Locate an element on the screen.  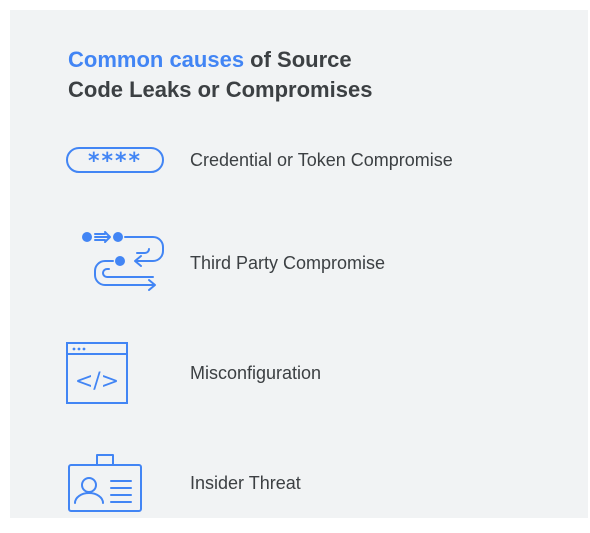
list-item-credential: **** Credential or Token Compromise is located at coordinates (299, 160).